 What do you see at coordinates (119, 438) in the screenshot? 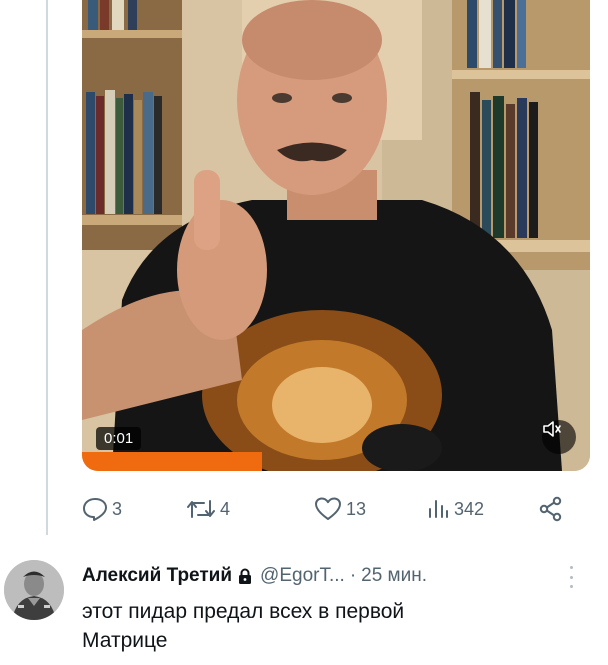
I see `video-timestamp: 0:01` at bounding box center [119, 438].